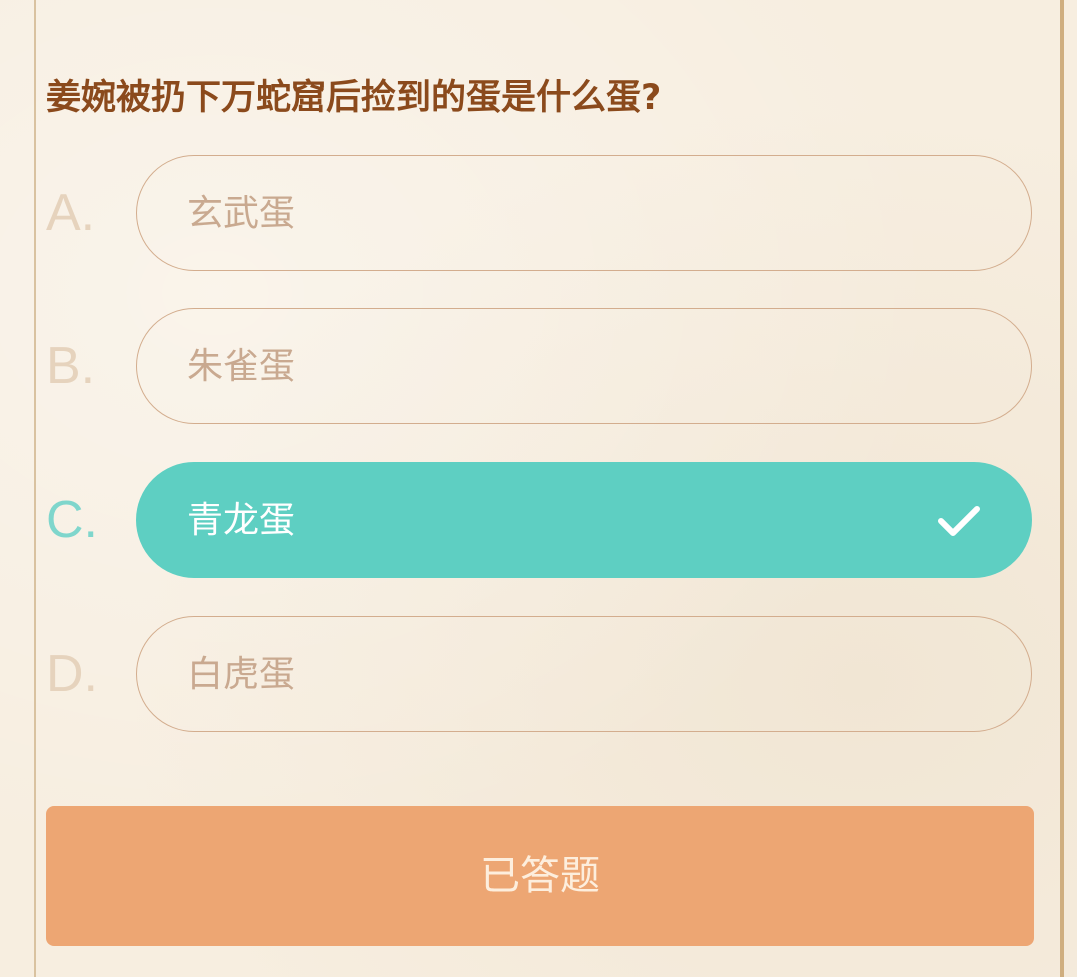 The image size is (1077, 977). What do you see at coordinates (72, 674) in the screenshot?
I see `option-letter: D.` at bounding box center [72, 674].